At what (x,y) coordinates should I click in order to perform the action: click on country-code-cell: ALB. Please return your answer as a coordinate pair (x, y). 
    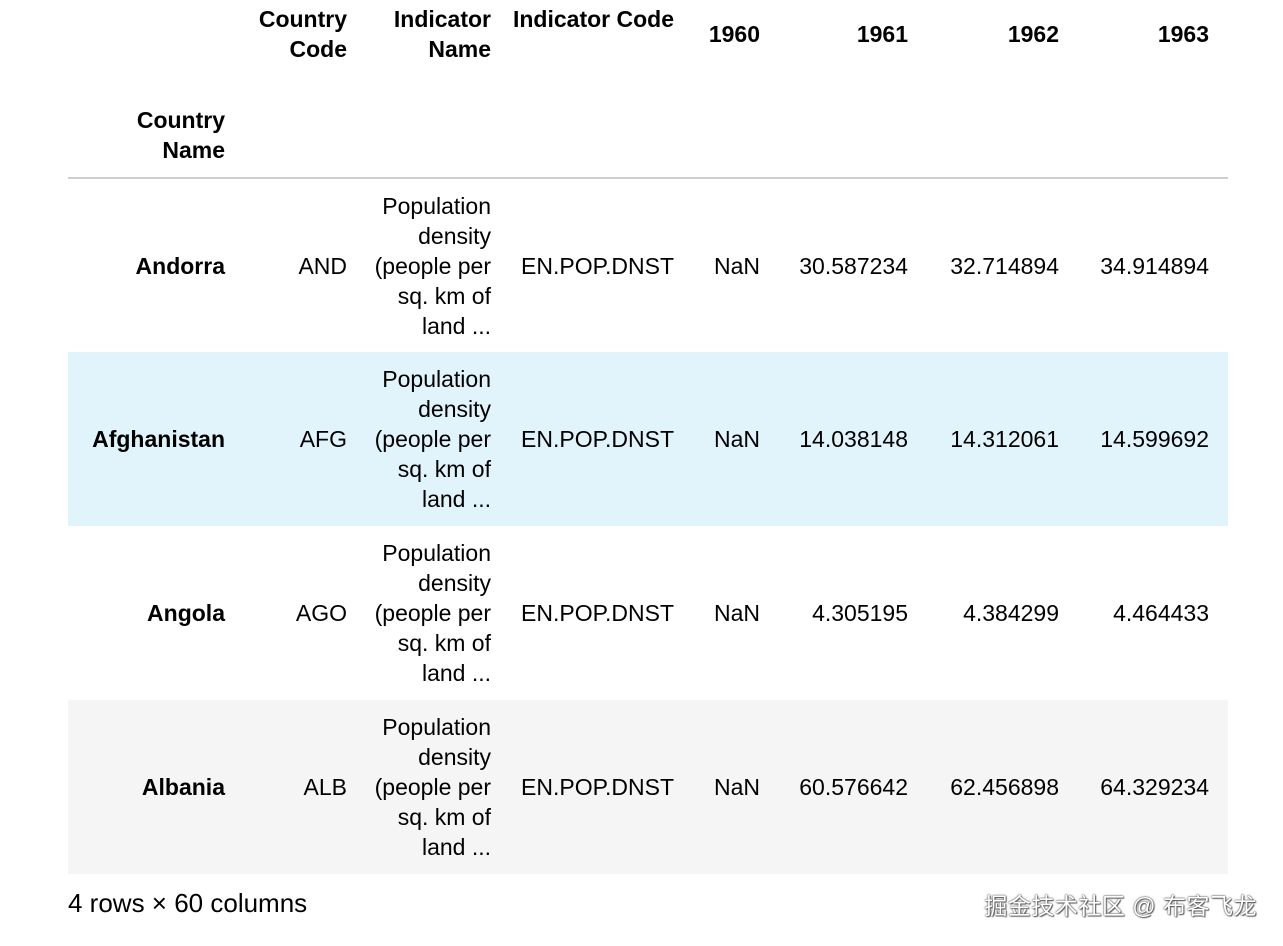
    Looking at the image, I should click on (325, 787).